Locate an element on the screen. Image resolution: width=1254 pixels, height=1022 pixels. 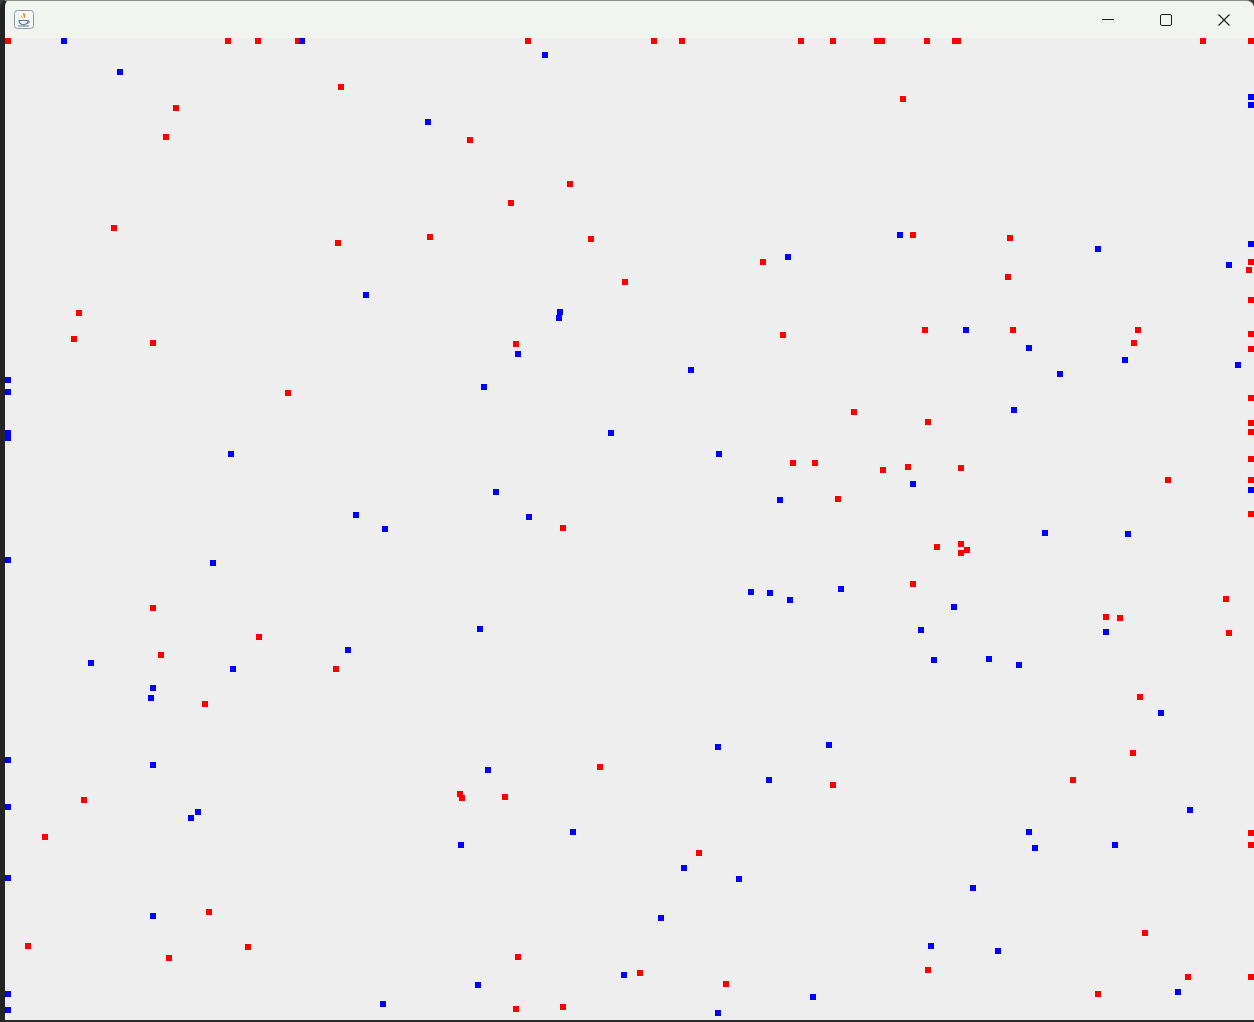
maximize-icon is located at coordinates (1166, 19).